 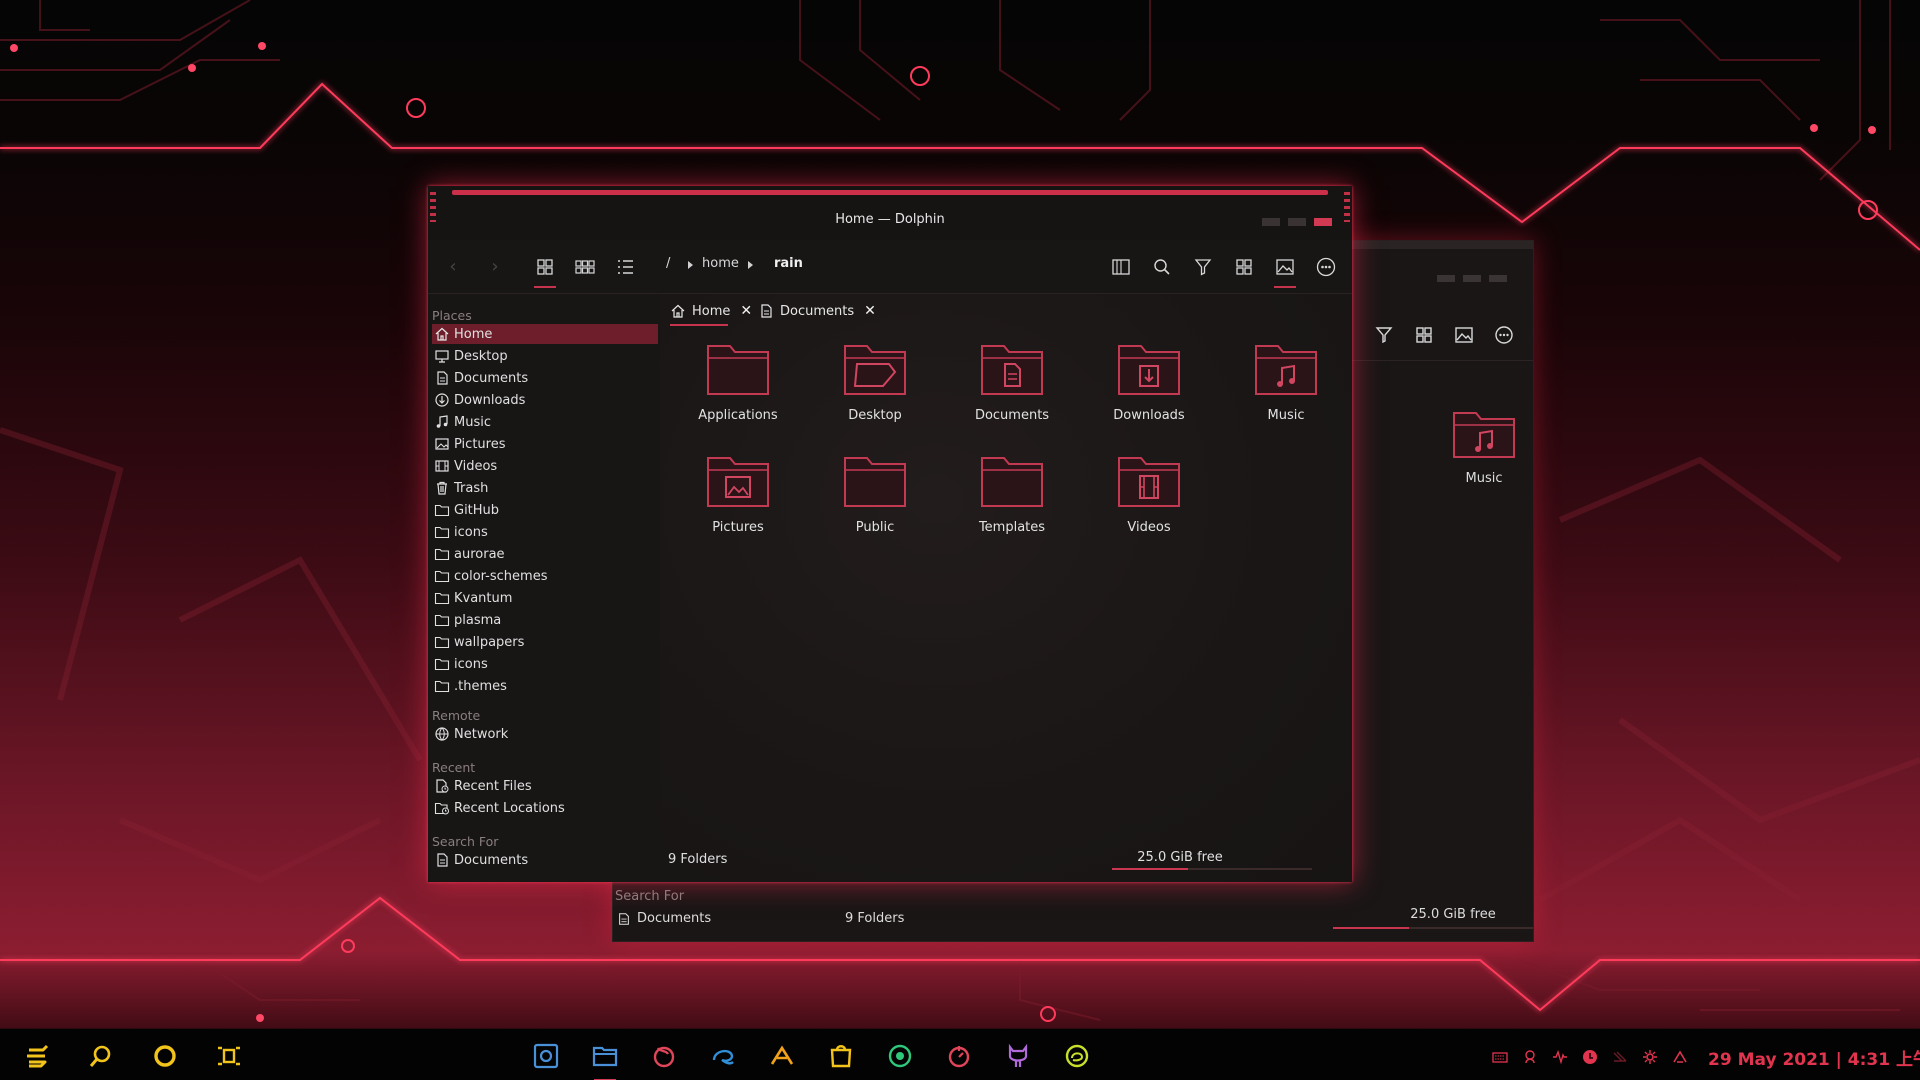 I want to click on folder-pictures: Pictures, so click(x=738, y=492).